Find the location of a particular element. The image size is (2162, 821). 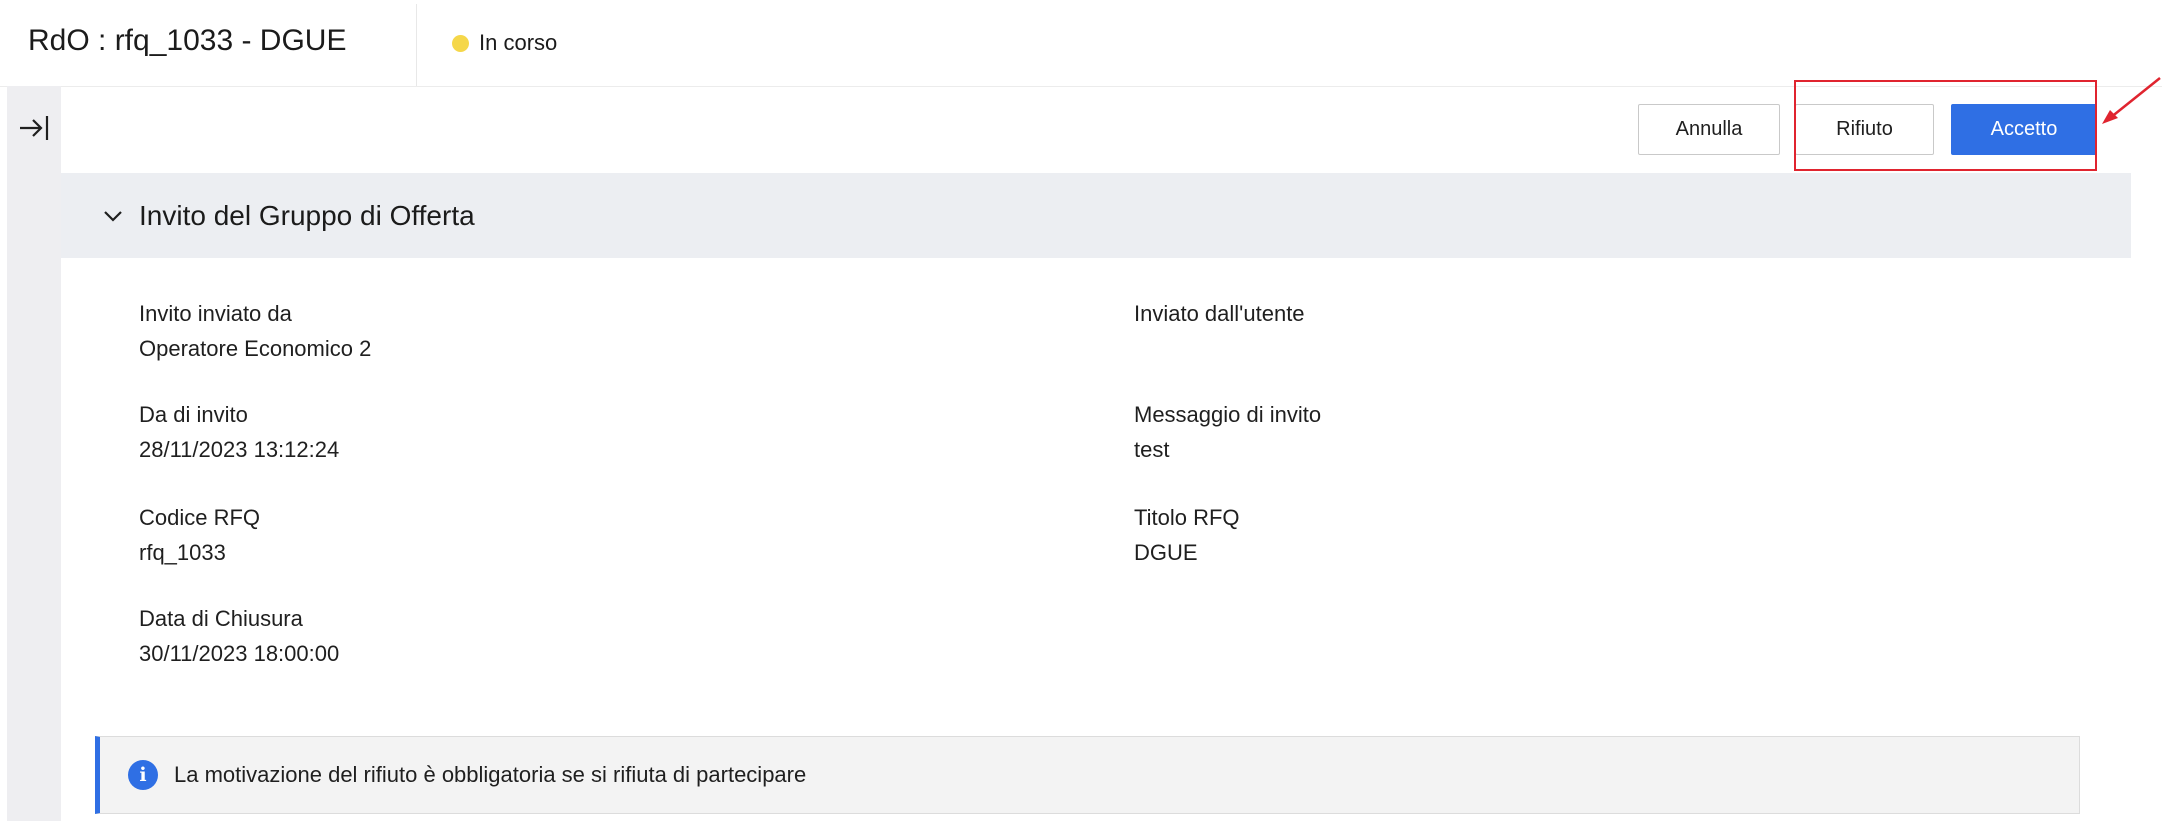

field-rfq-code: Codice RFQ rfq_1033 is located at coordinates (199, 535).